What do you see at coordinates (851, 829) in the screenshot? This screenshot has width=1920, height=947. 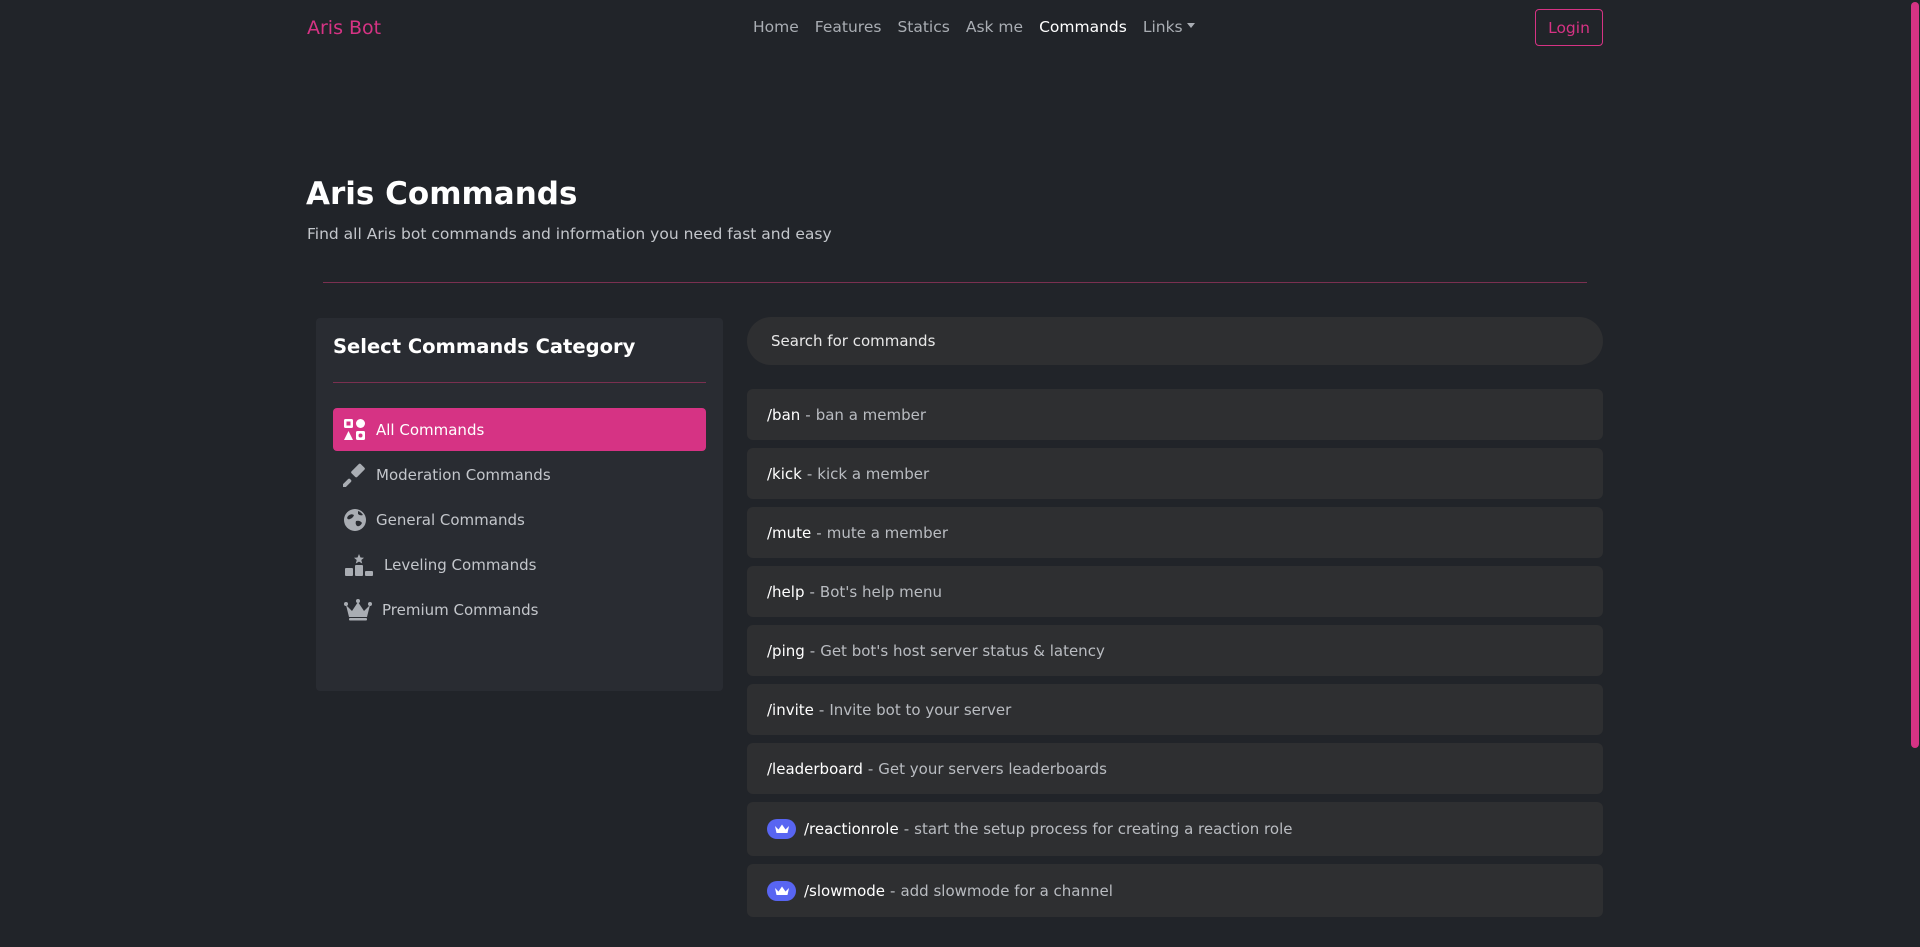 I see `command-name: /reactionrole` at bounding box center [851, 829].